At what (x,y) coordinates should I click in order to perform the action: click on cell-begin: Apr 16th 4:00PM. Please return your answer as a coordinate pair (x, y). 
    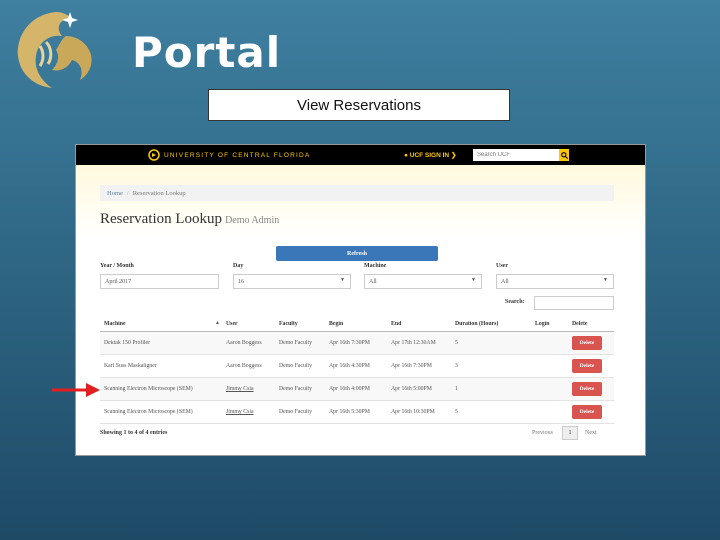
    Looking at the image, I should click on (349, 389).